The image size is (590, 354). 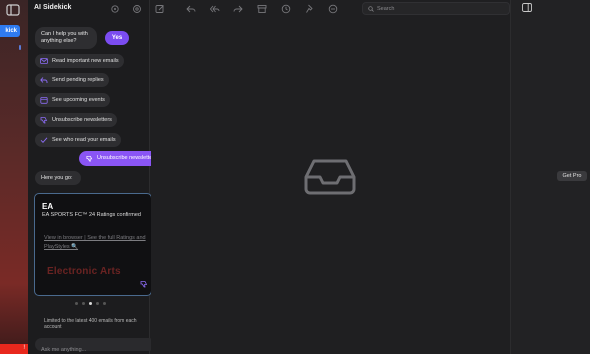 I want to click on assistant-message: Can I help you with anything else?, so click(x=66, y=38).